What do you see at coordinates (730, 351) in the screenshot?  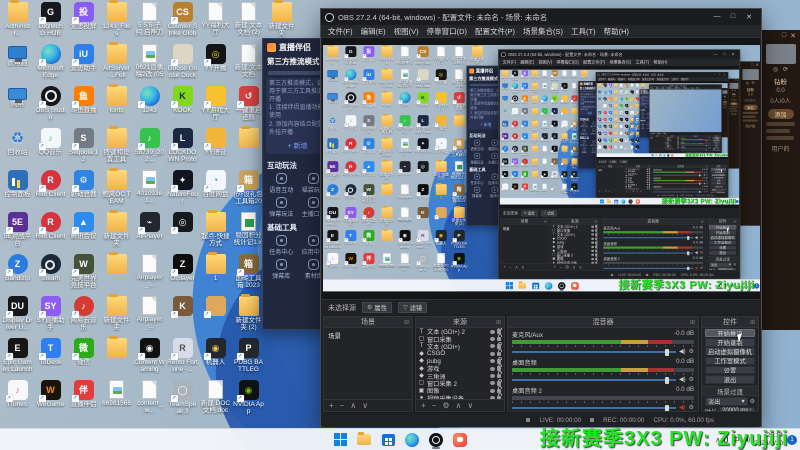 I see `control-button: 启动虚拟摄像机` at bounding box center [730, 351].